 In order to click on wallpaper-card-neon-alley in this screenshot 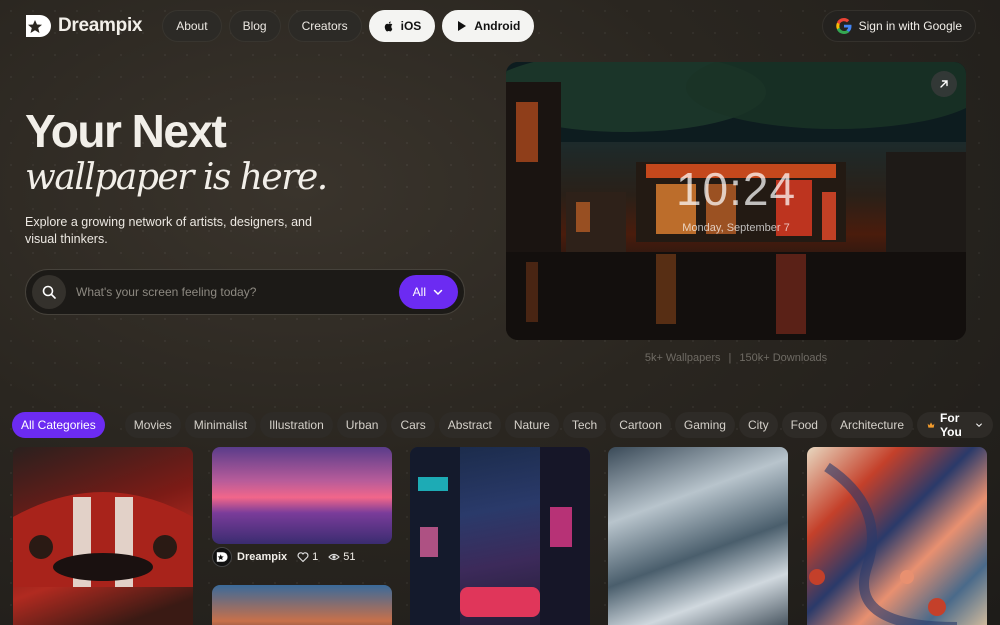, I will do `click(500, 536)`.